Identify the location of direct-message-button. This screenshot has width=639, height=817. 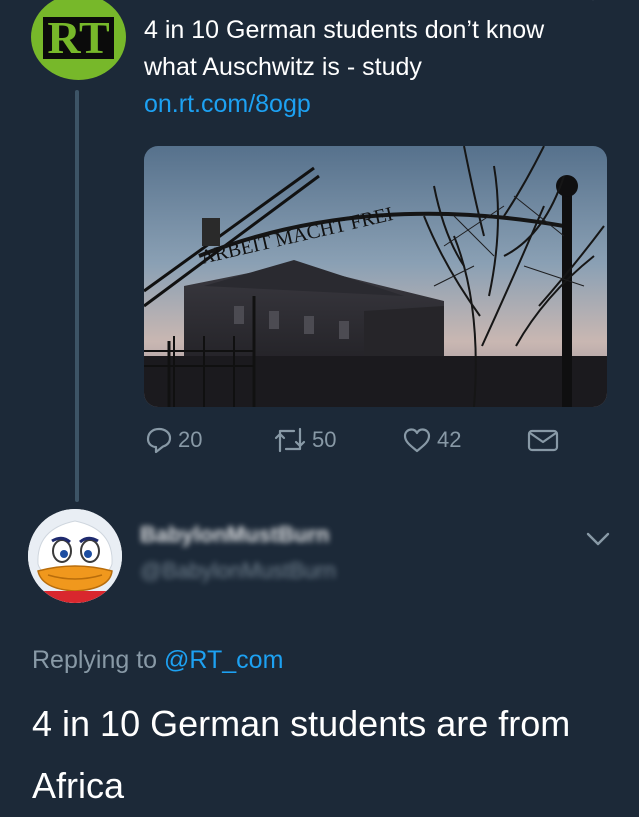
(543, 440).